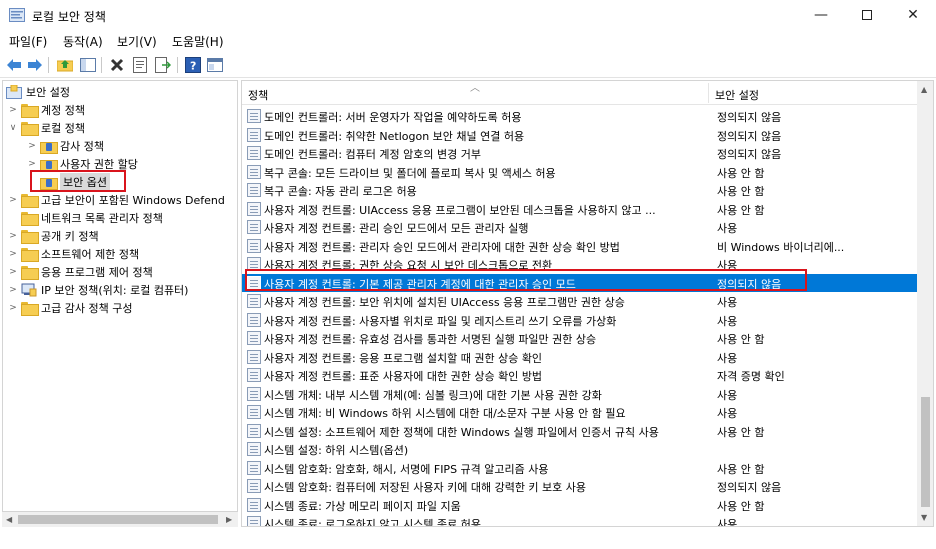 The image size is (936, 549). Describe the element at coordinates (372, 154) in the screenshot. I see `policy-name: 도메인 컨트롤러: 컴퓨터 계정 암호의 변경 거부` at that location.